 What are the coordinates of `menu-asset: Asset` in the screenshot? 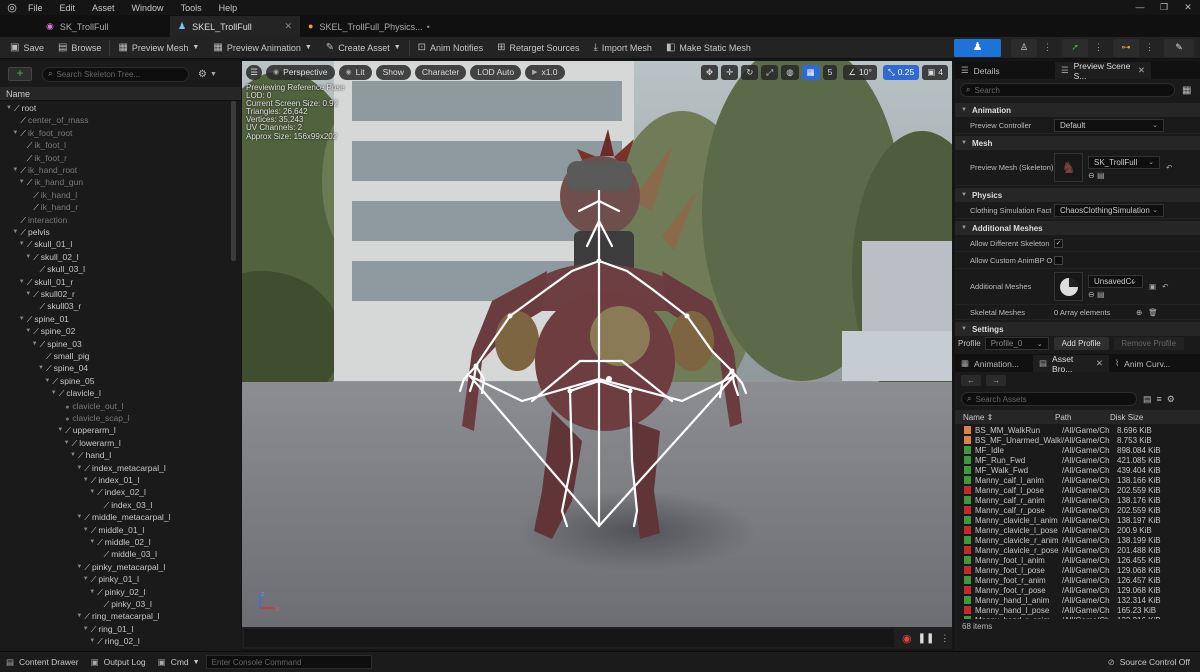 It's located at (103, 8).